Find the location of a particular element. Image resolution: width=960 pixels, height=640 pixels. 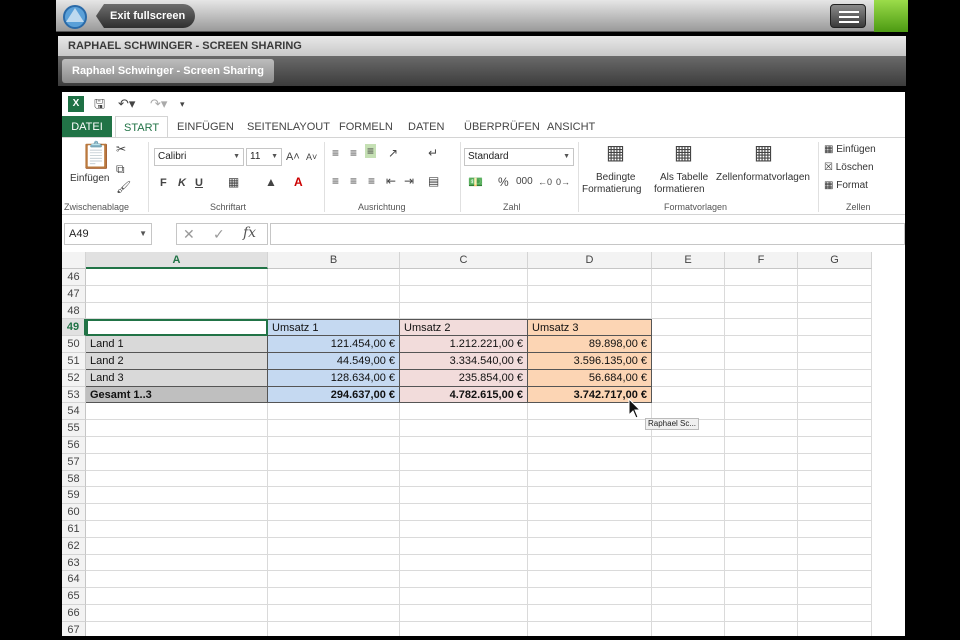

table-cell: 56.684,00 € is located at coordinates (590, 378).